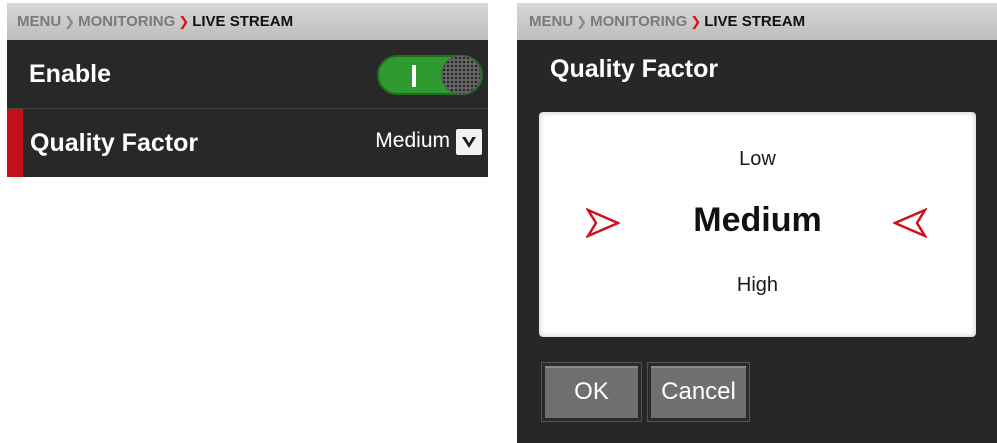 This screenshot has height=443, width=997. What do you see at coordinates (634, 69) in the screenshot?
I see `dialog-title: Quality Factor` at bounding box center [634, 69].